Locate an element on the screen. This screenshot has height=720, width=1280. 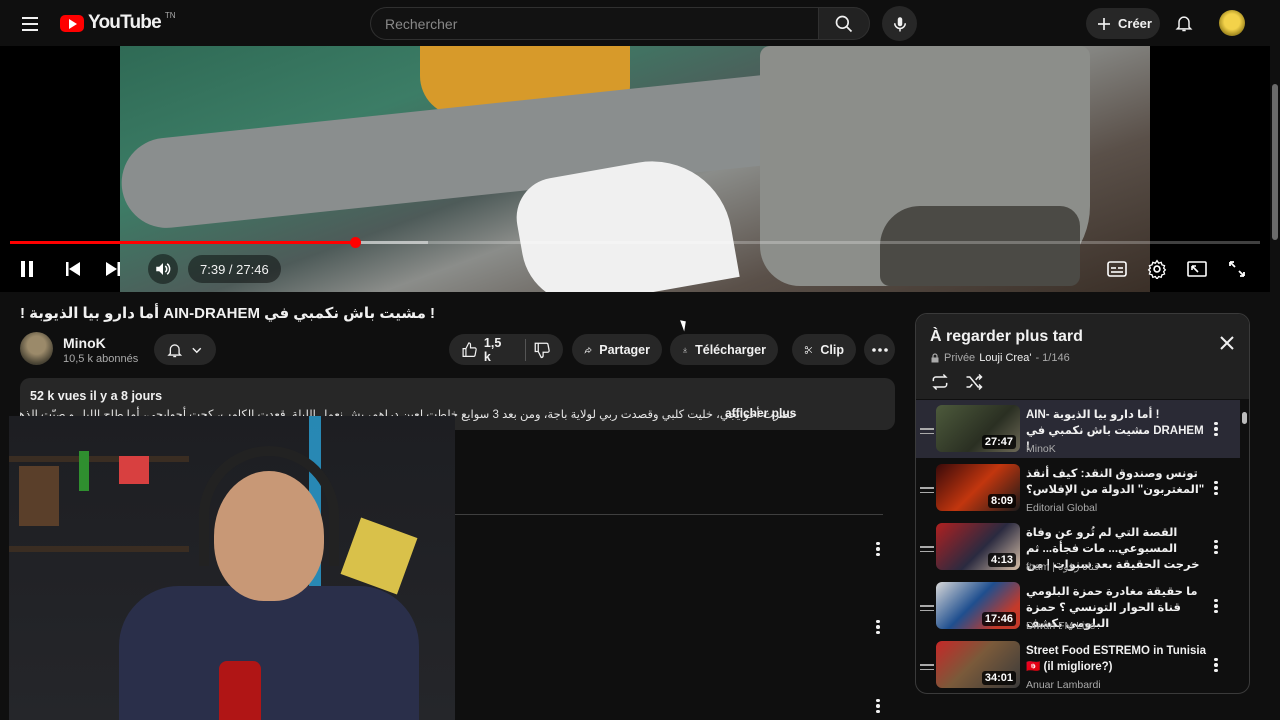
playlist-thumbnail: 8:09 is located at coordinates (978, 487).